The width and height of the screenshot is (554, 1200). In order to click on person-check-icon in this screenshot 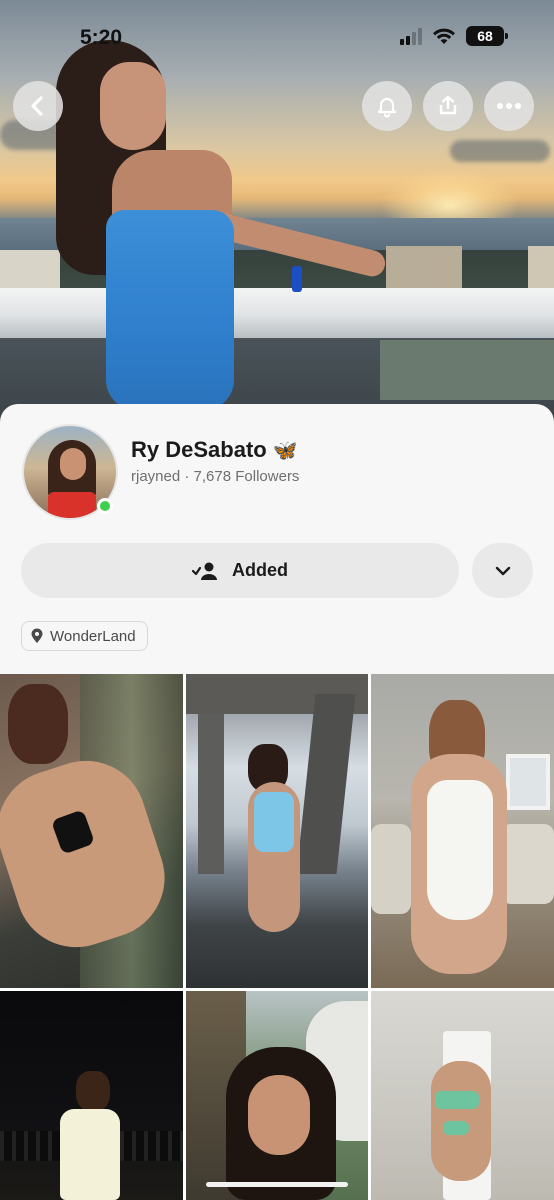, I will do `click(204, 571)`.